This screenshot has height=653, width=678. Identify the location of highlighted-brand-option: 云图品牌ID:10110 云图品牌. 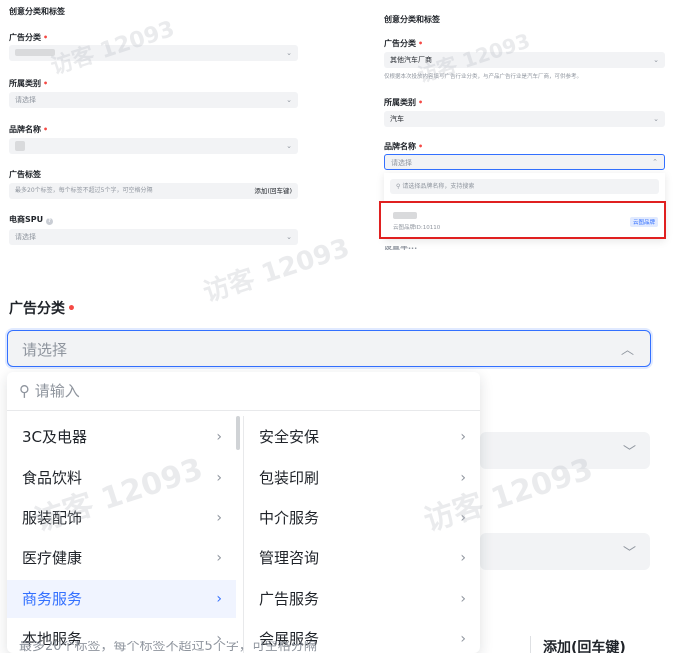
(522, 220).